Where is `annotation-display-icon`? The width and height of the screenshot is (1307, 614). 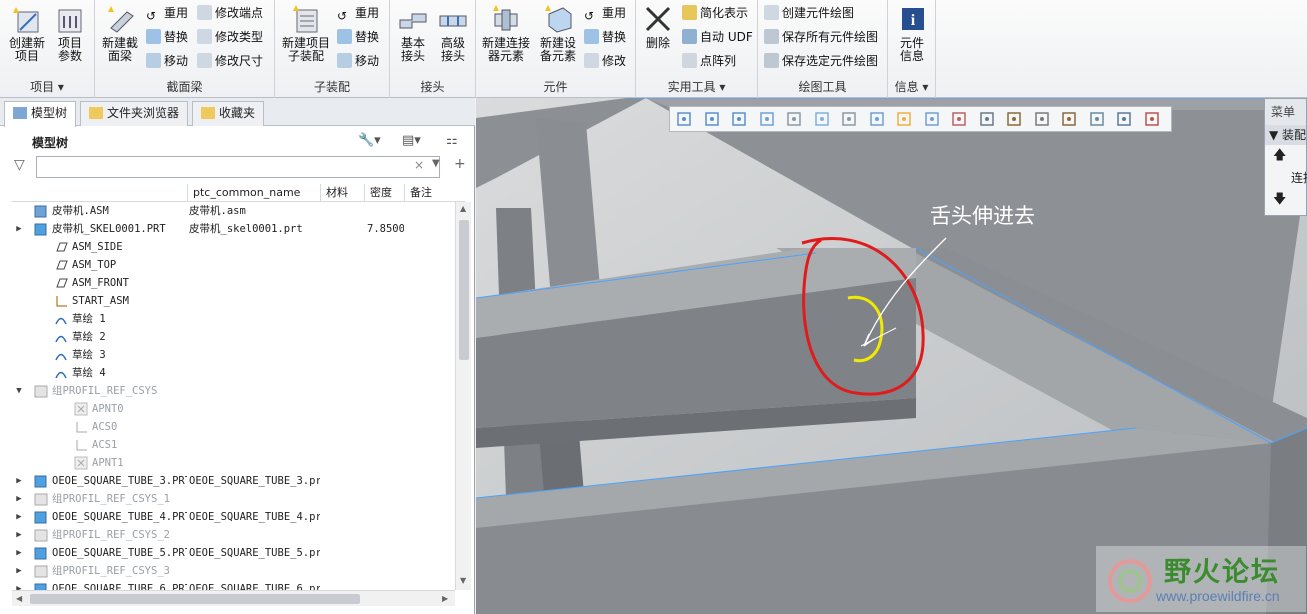 annotation-display-icon is located at coordinates (932, 119).